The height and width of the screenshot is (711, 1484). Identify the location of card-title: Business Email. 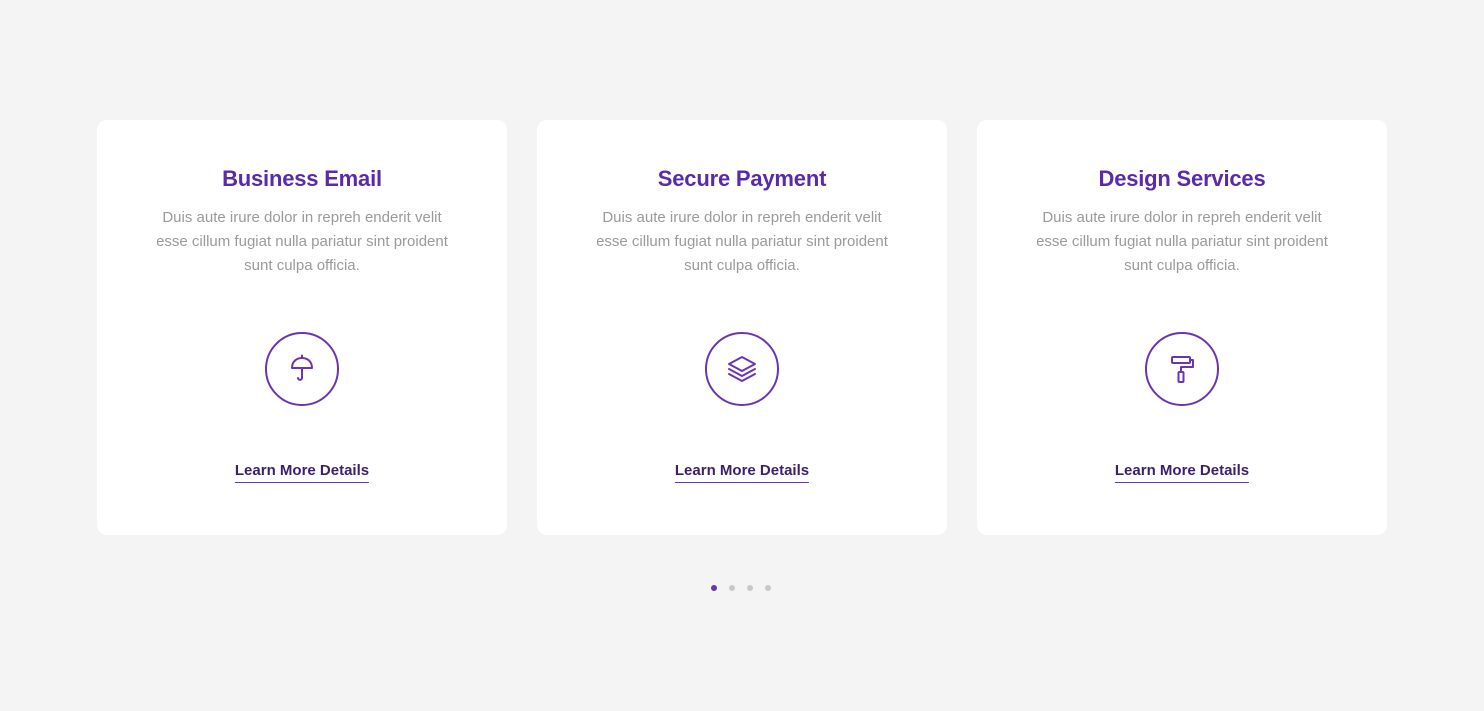
(302, 178).